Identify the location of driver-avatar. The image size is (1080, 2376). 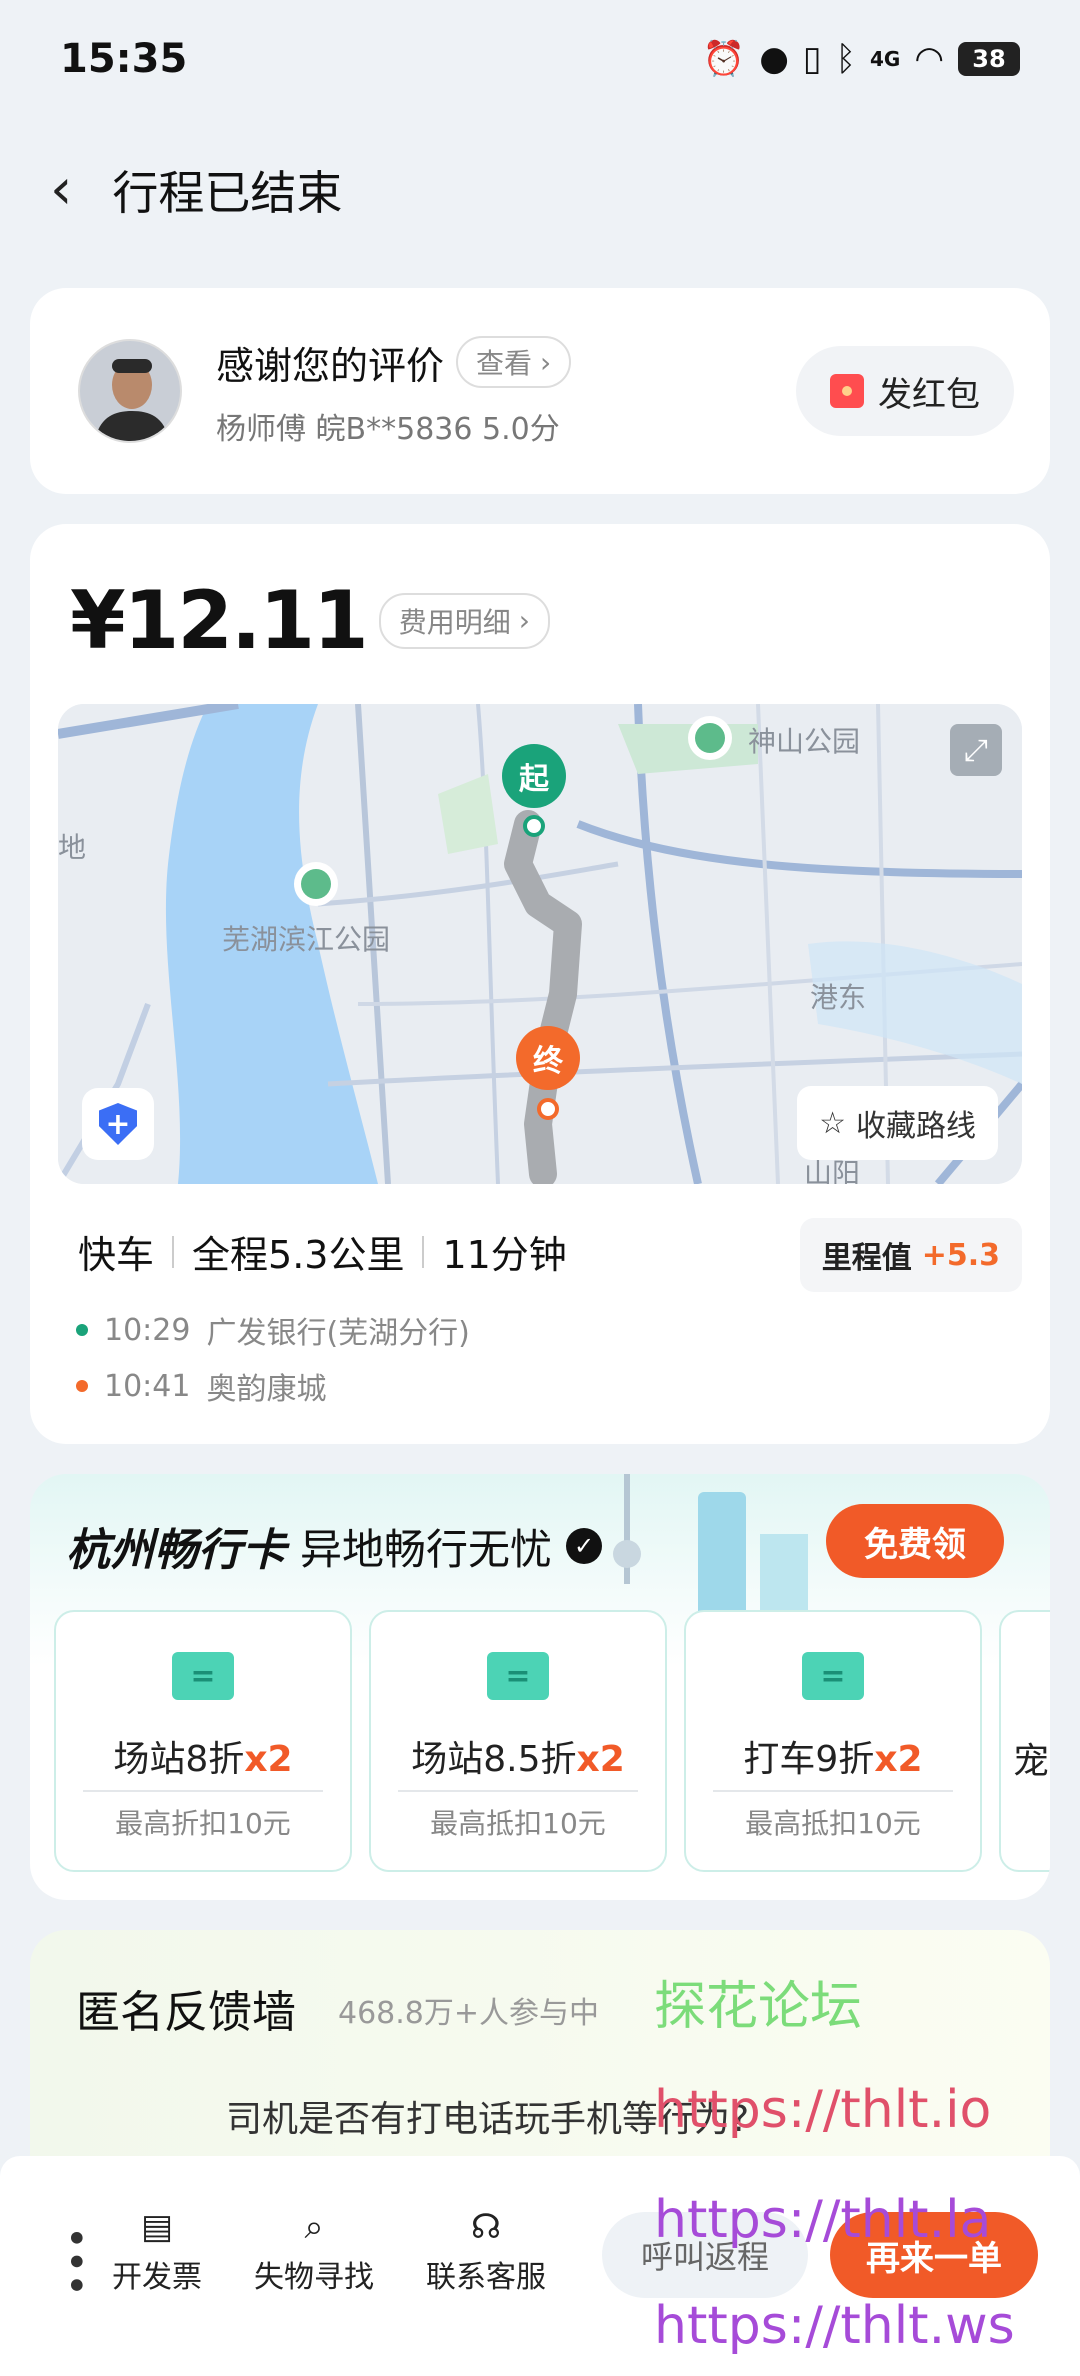
(130, 391).